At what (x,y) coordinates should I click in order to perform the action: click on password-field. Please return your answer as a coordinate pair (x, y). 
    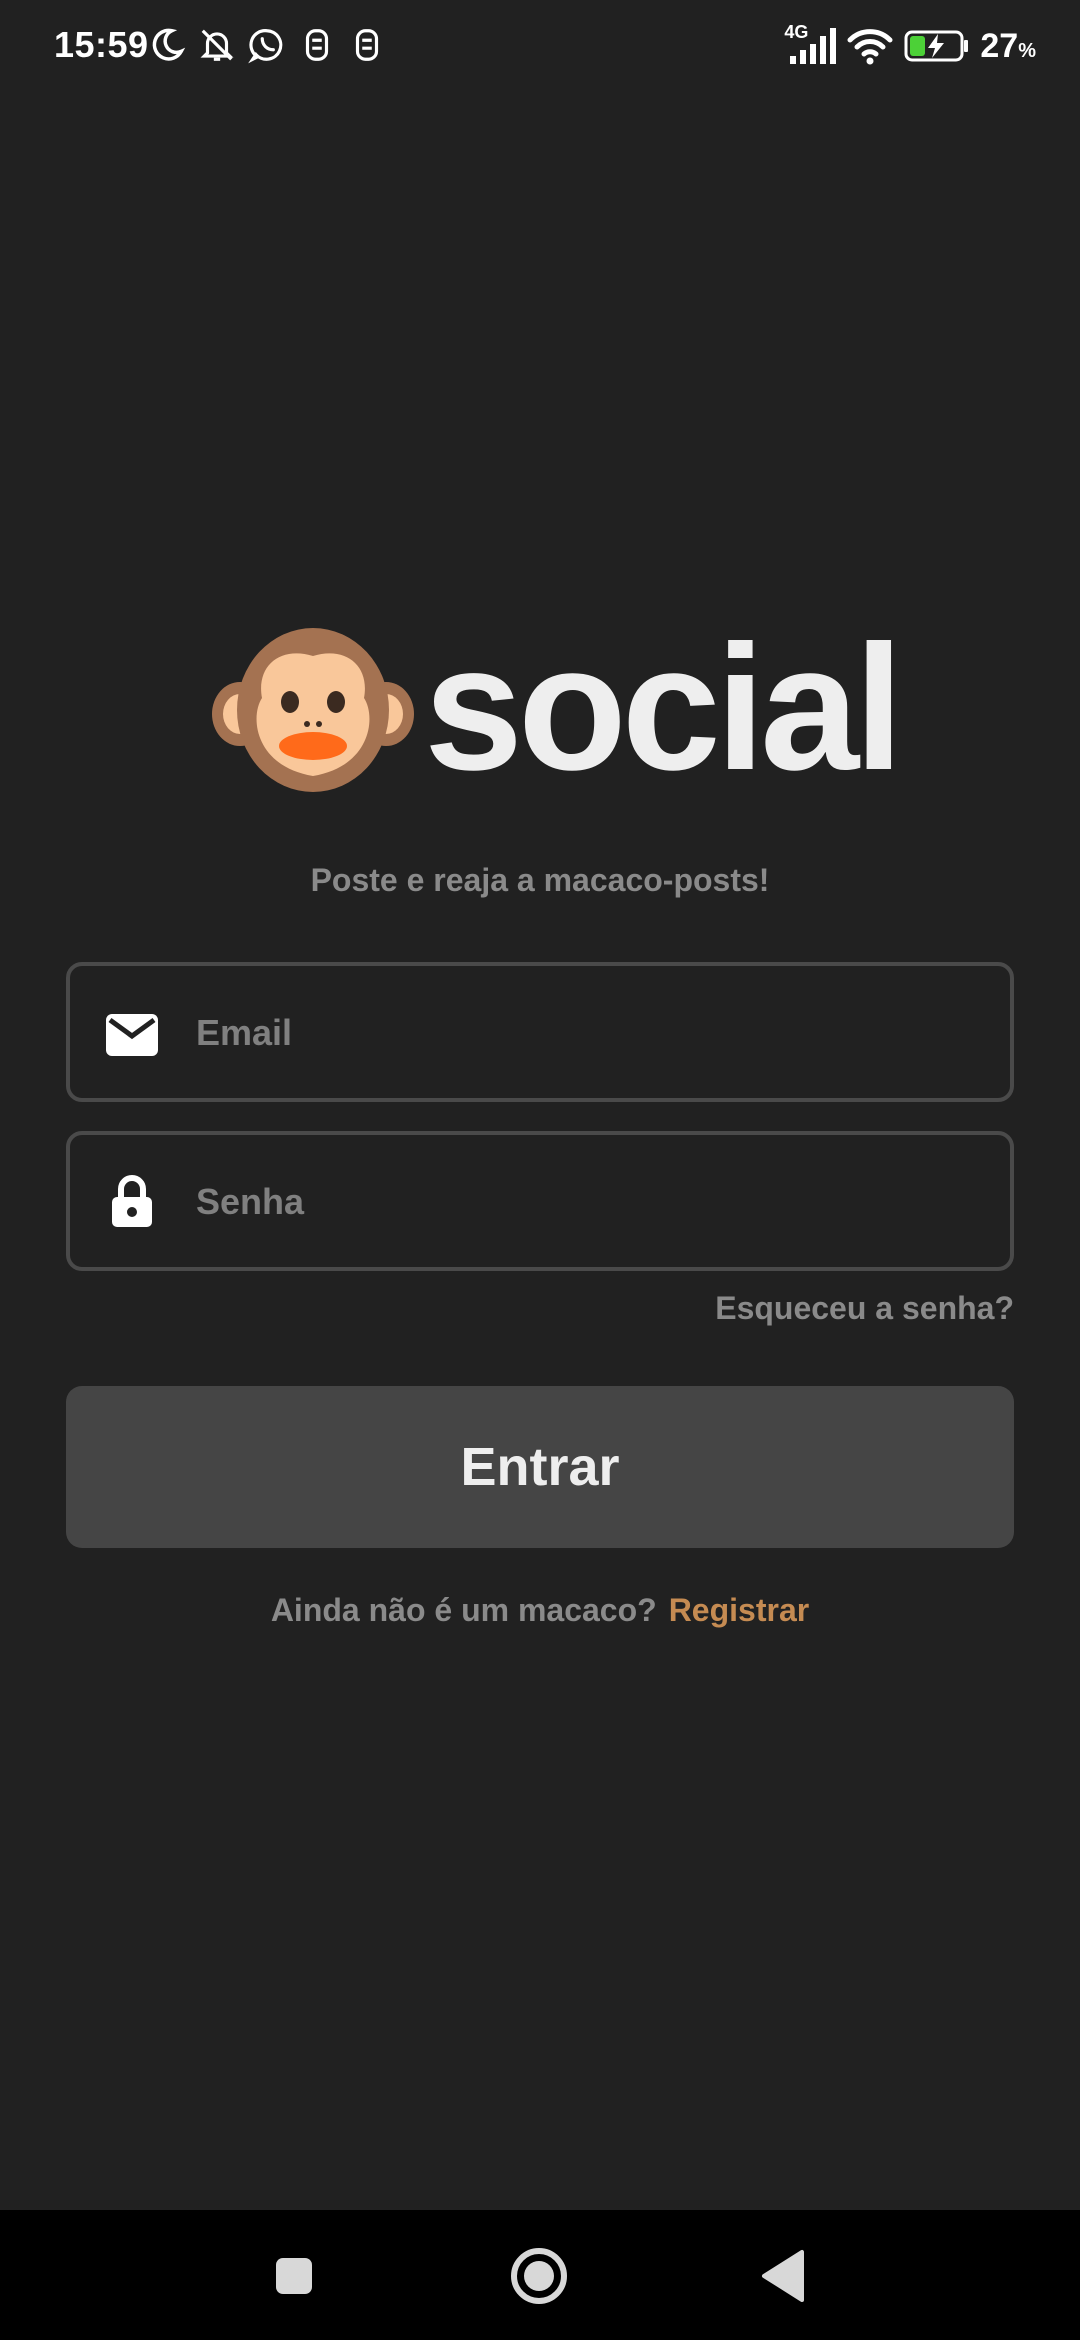
    Looking at the image, I should click on (540, 1201).